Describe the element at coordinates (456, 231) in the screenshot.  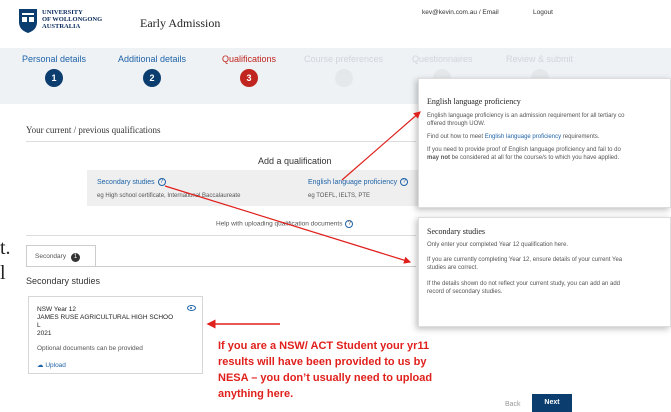
I see `panel-title: Secondary studies` at that location.